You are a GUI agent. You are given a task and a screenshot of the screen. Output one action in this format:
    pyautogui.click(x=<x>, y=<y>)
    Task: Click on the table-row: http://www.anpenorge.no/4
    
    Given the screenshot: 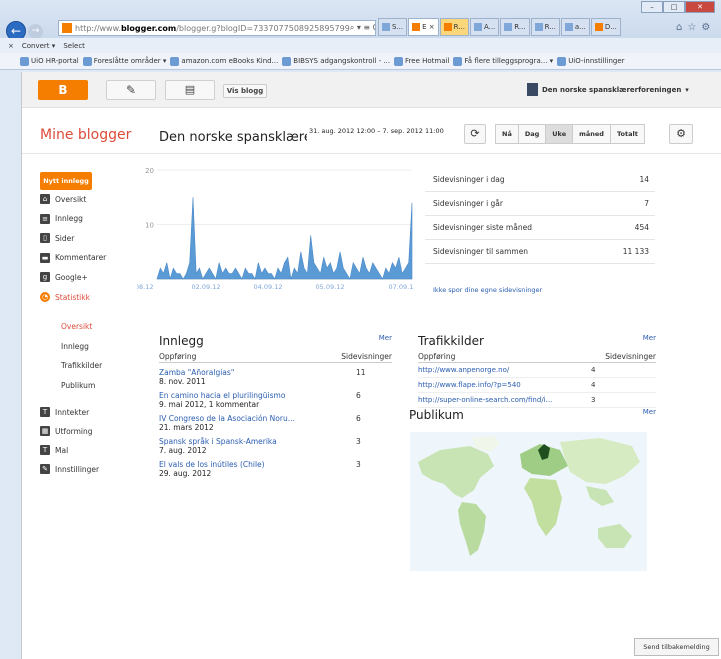 What is the action you would take?
    pyautogui.click(x=537, y=370)
    